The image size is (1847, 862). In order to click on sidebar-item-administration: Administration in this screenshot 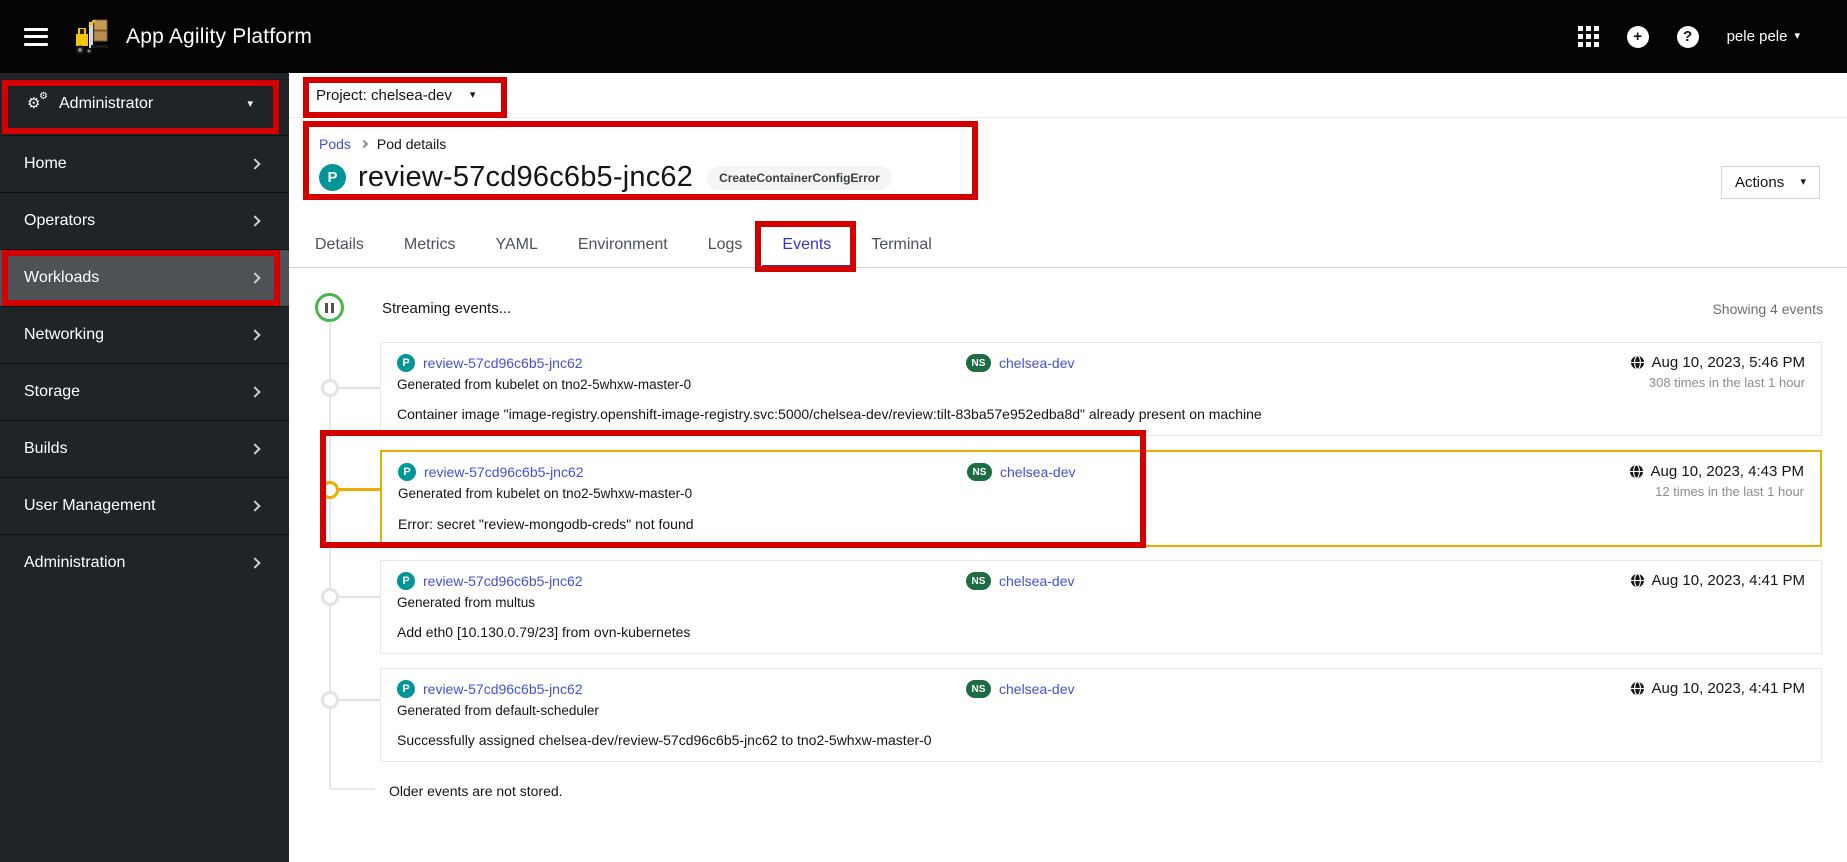, I will do `click(144, 562)`.